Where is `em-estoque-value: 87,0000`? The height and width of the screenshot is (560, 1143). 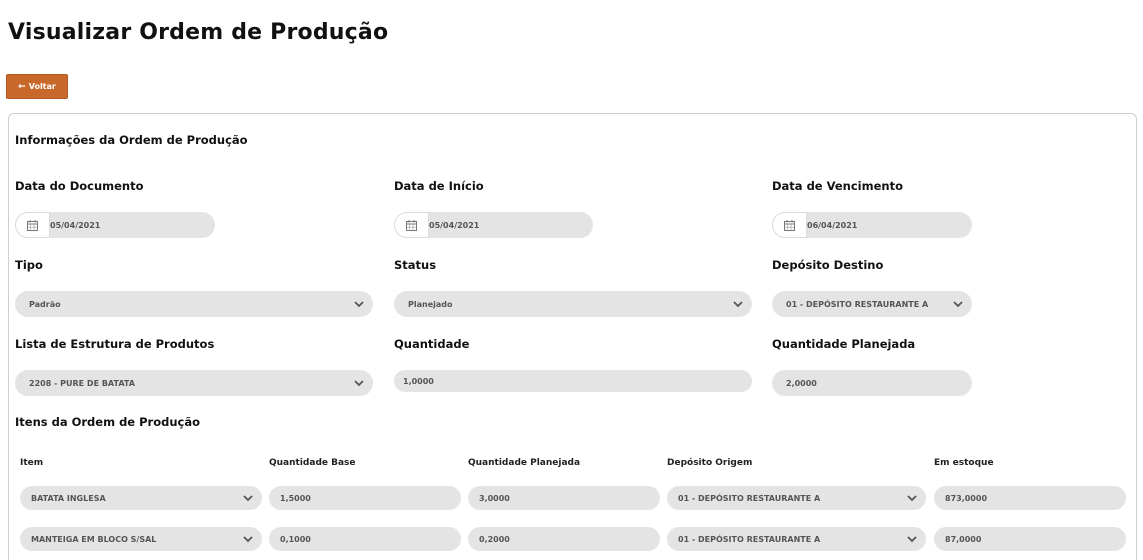 em-estoque-value: 87,0000 is located at coordinates (963, 539).